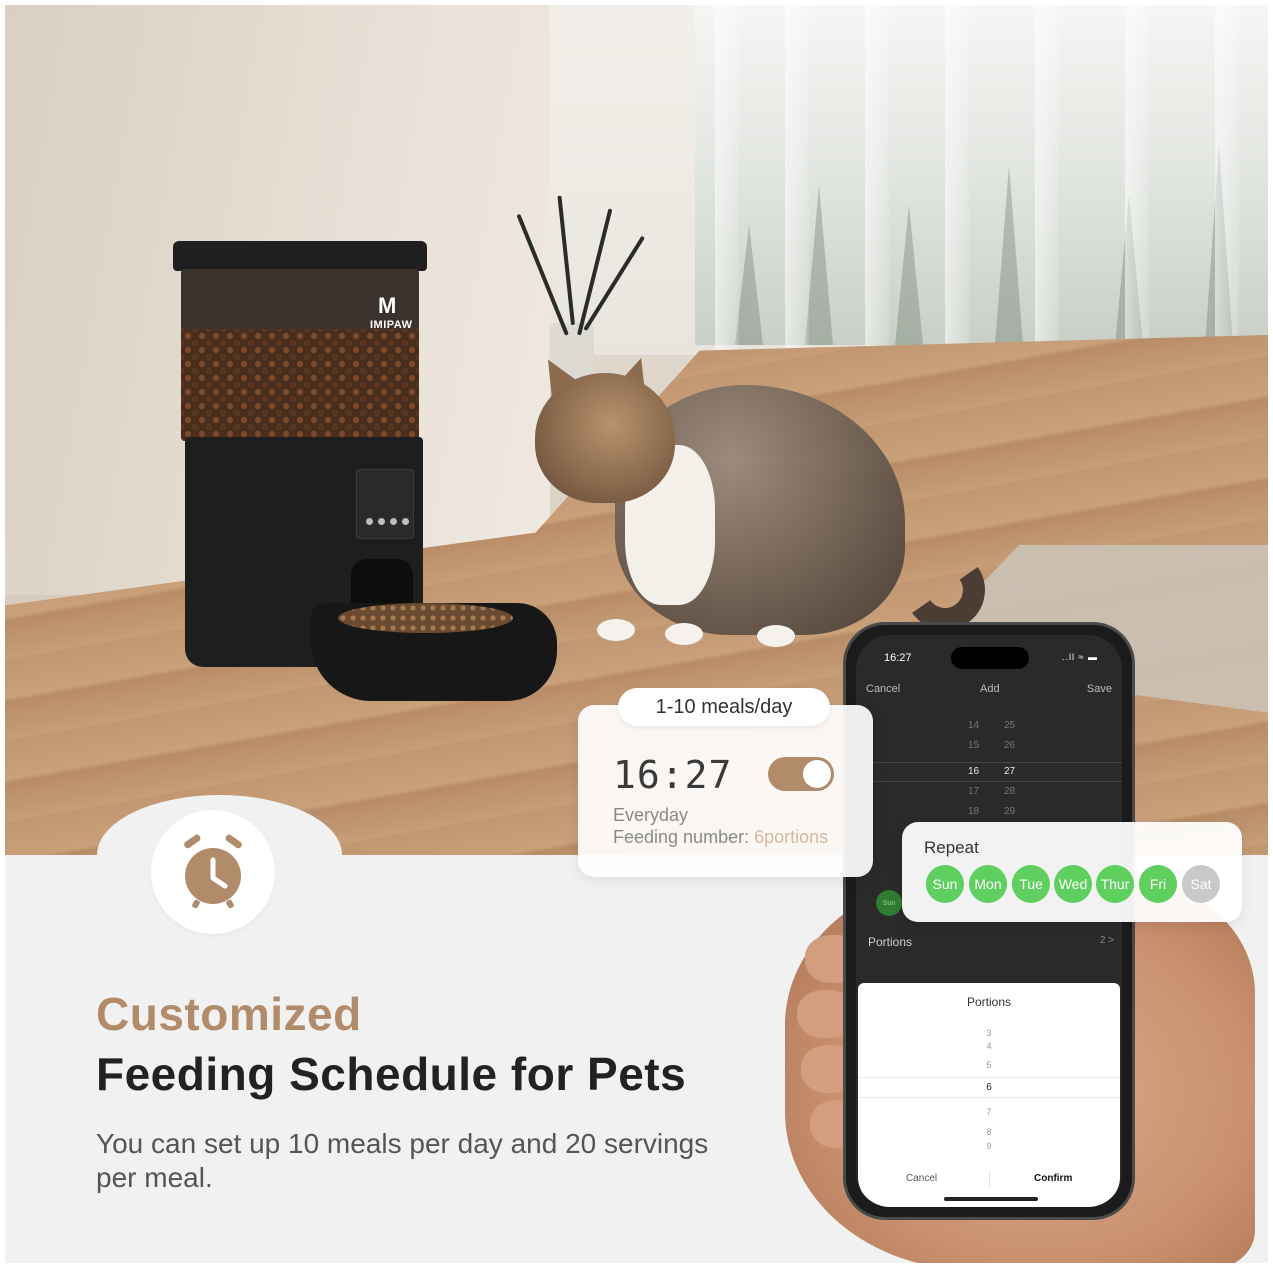  I want to click on picker-row: 15 26, so click(989, 750).